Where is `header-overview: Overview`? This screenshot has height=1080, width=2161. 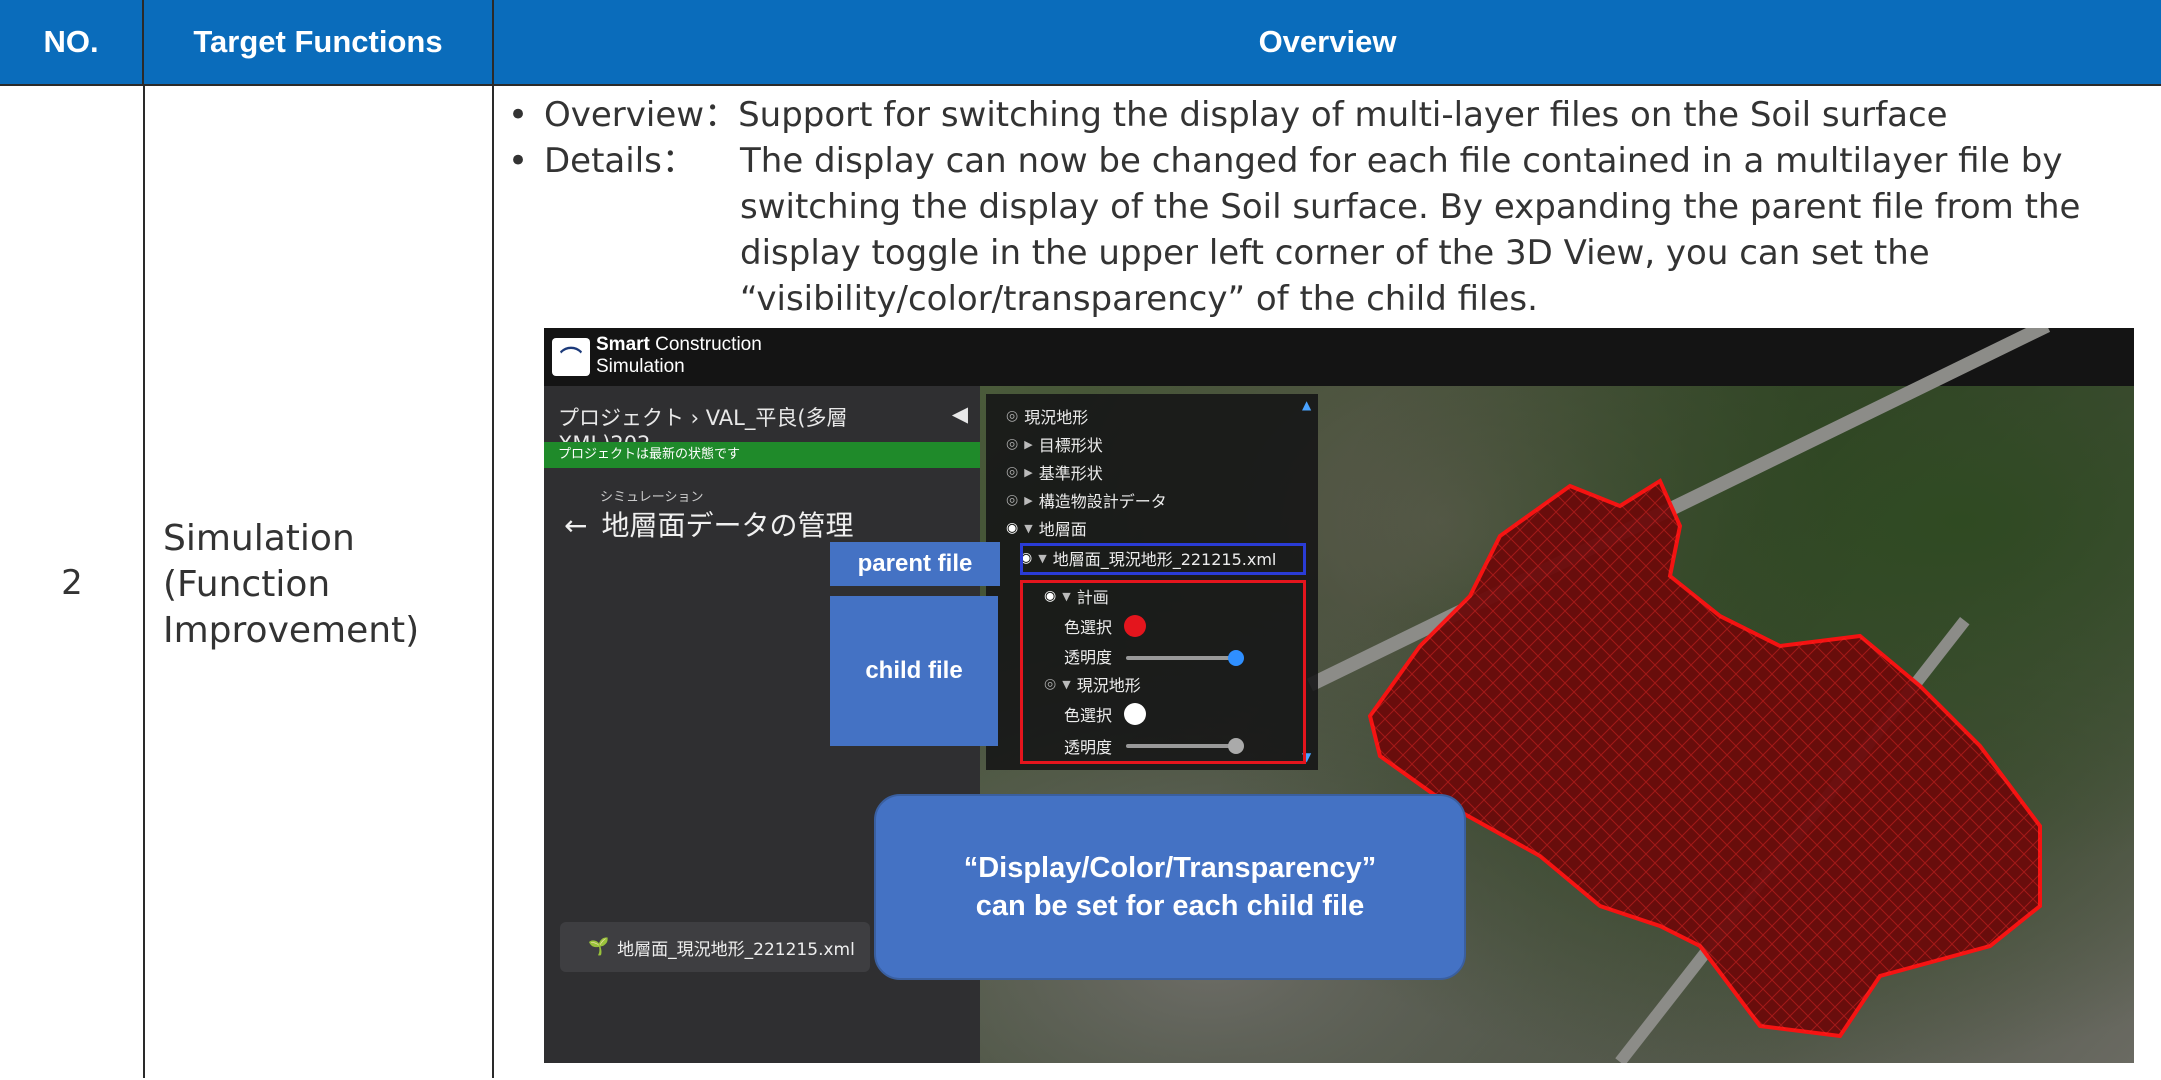 header-overview: Overview is located at coordinates (1327, 41).